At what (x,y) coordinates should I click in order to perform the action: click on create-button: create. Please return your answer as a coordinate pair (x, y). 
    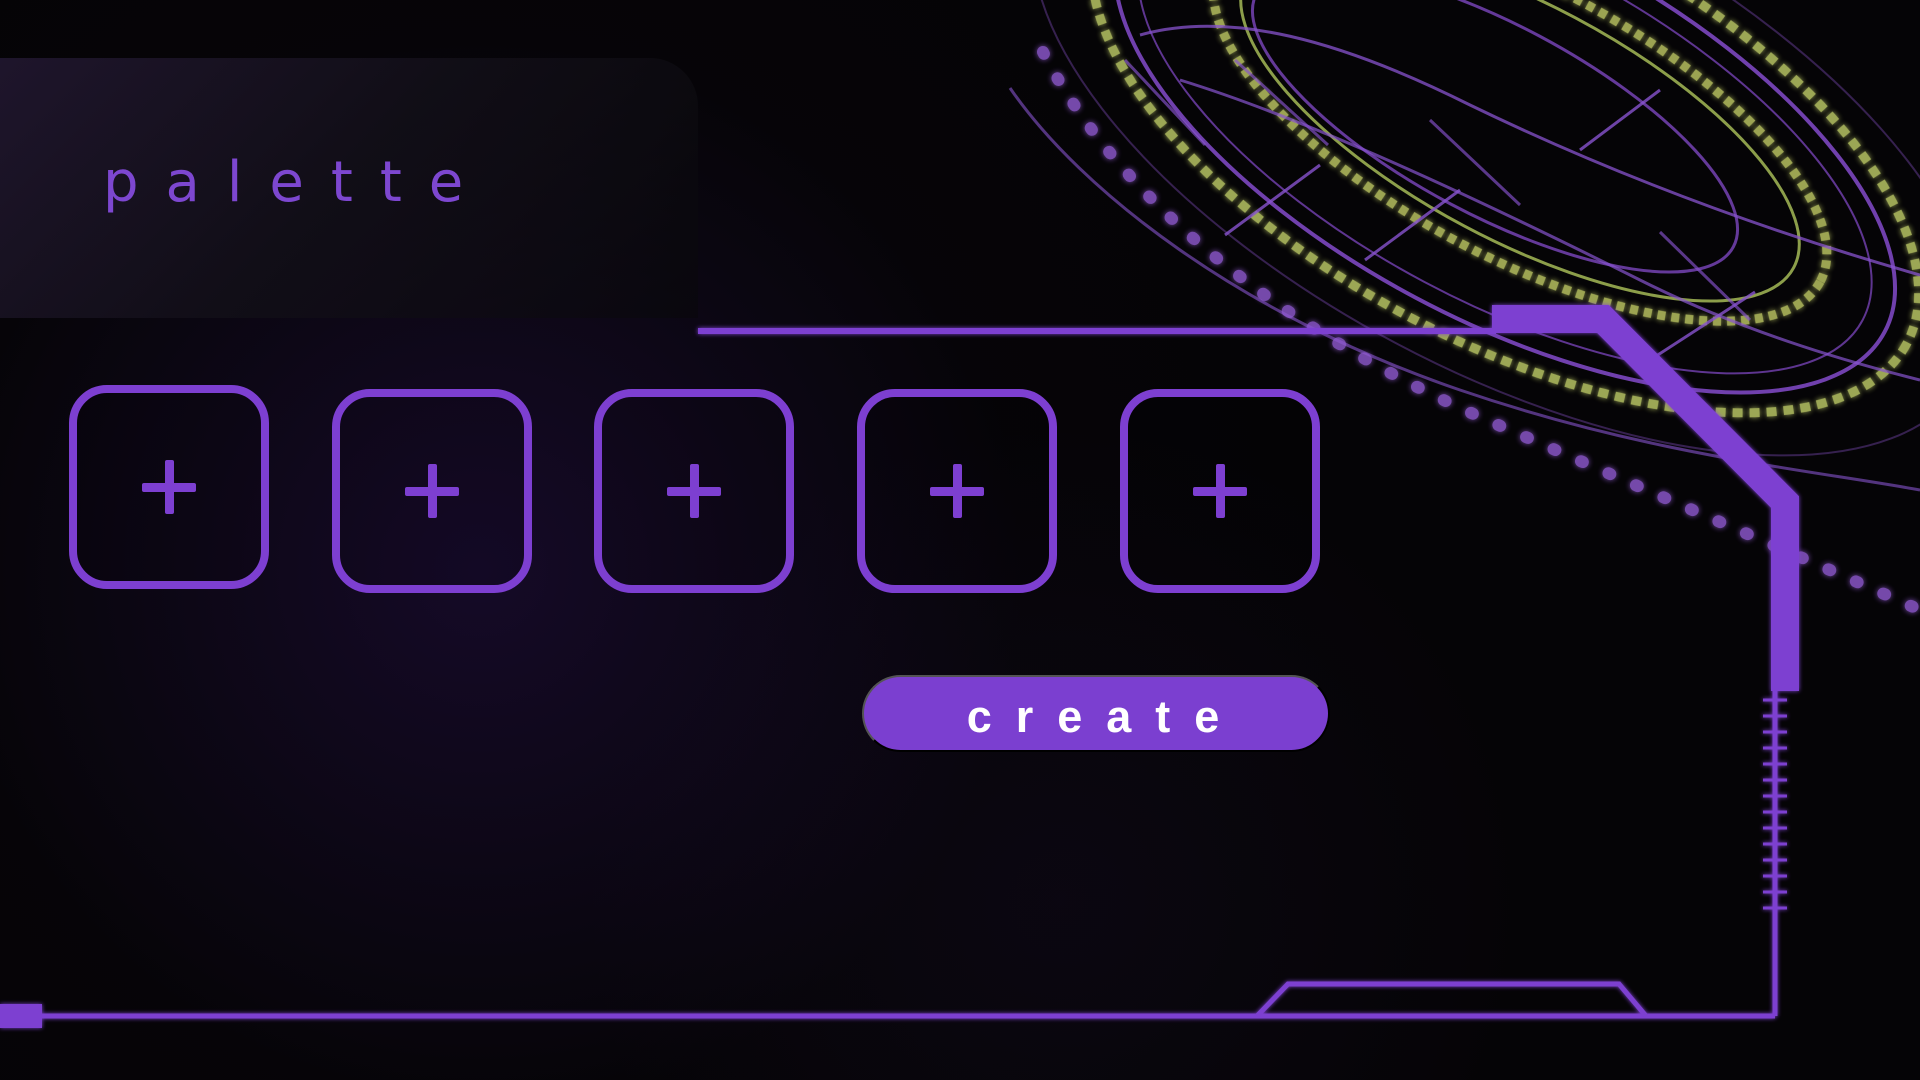
    Looking at the image, I should click on (1096, 713).